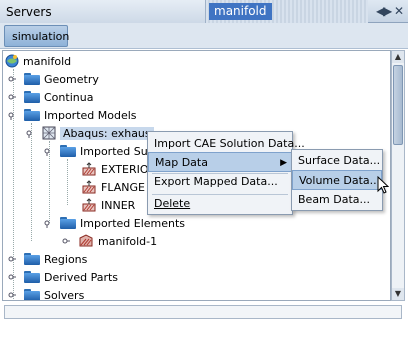 The height and width of the screenshot is (343, 408). What do you see at coordinates (283, 163) in the screenshot?
I see `submenu-arrow-icon: ▶` at bounding box center [283, 163].